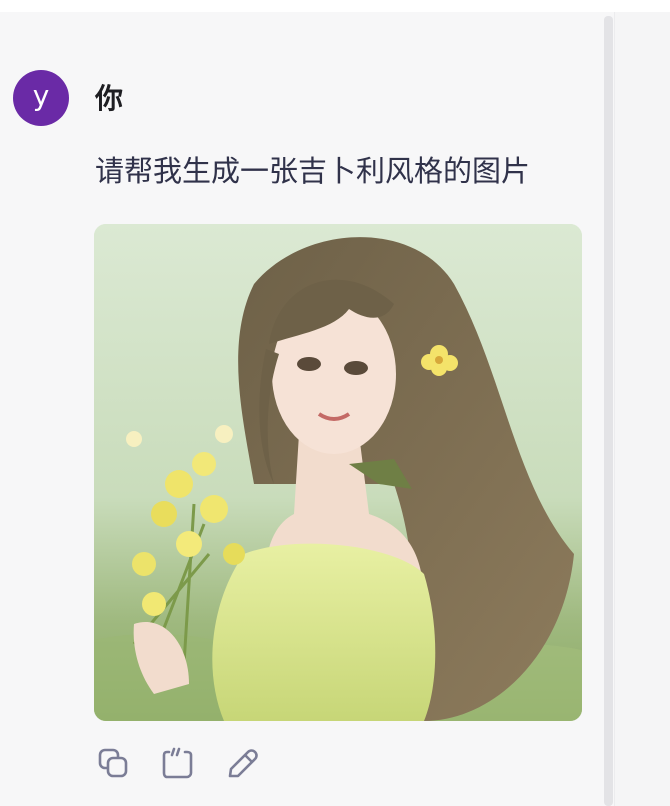 The image size is (670, 806). What do you see at coordinates (335, 6) in the screenshot?
I see `top-strip` at bounding box center [335, 6].